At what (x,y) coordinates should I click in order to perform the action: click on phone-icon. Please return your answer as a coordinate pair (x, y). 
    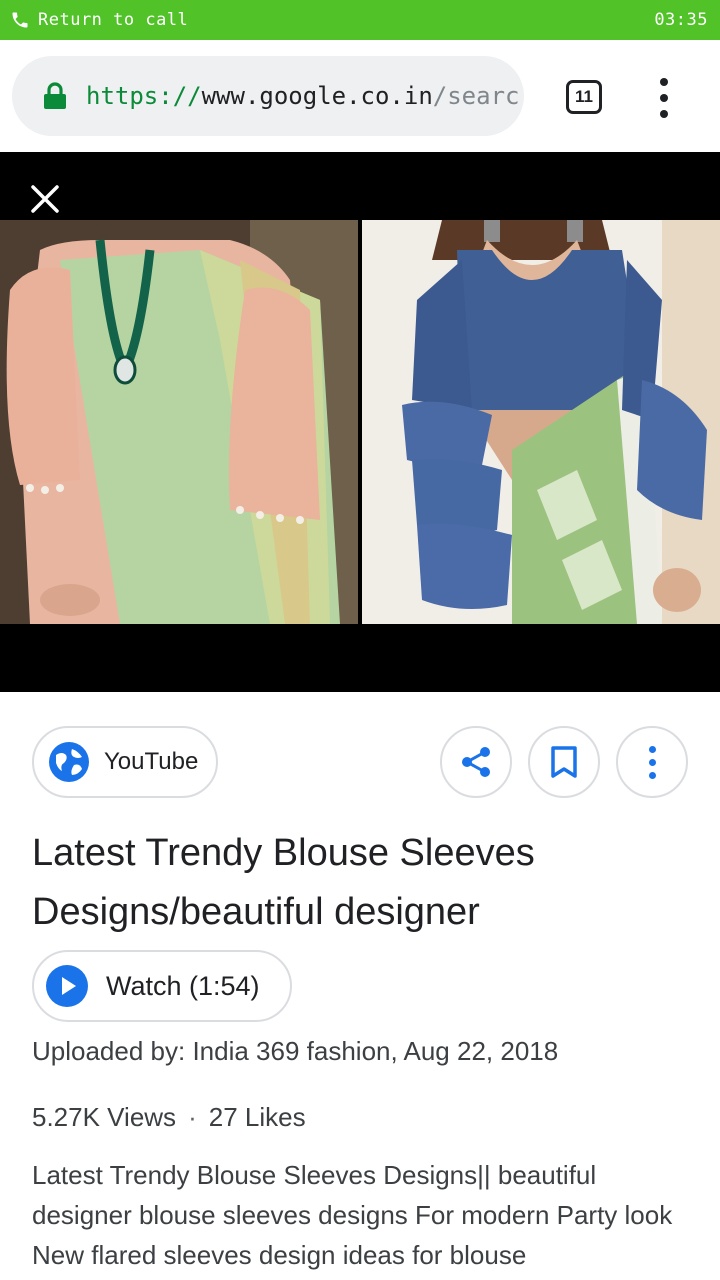
    Looking at the image, I should click on (20, 20).